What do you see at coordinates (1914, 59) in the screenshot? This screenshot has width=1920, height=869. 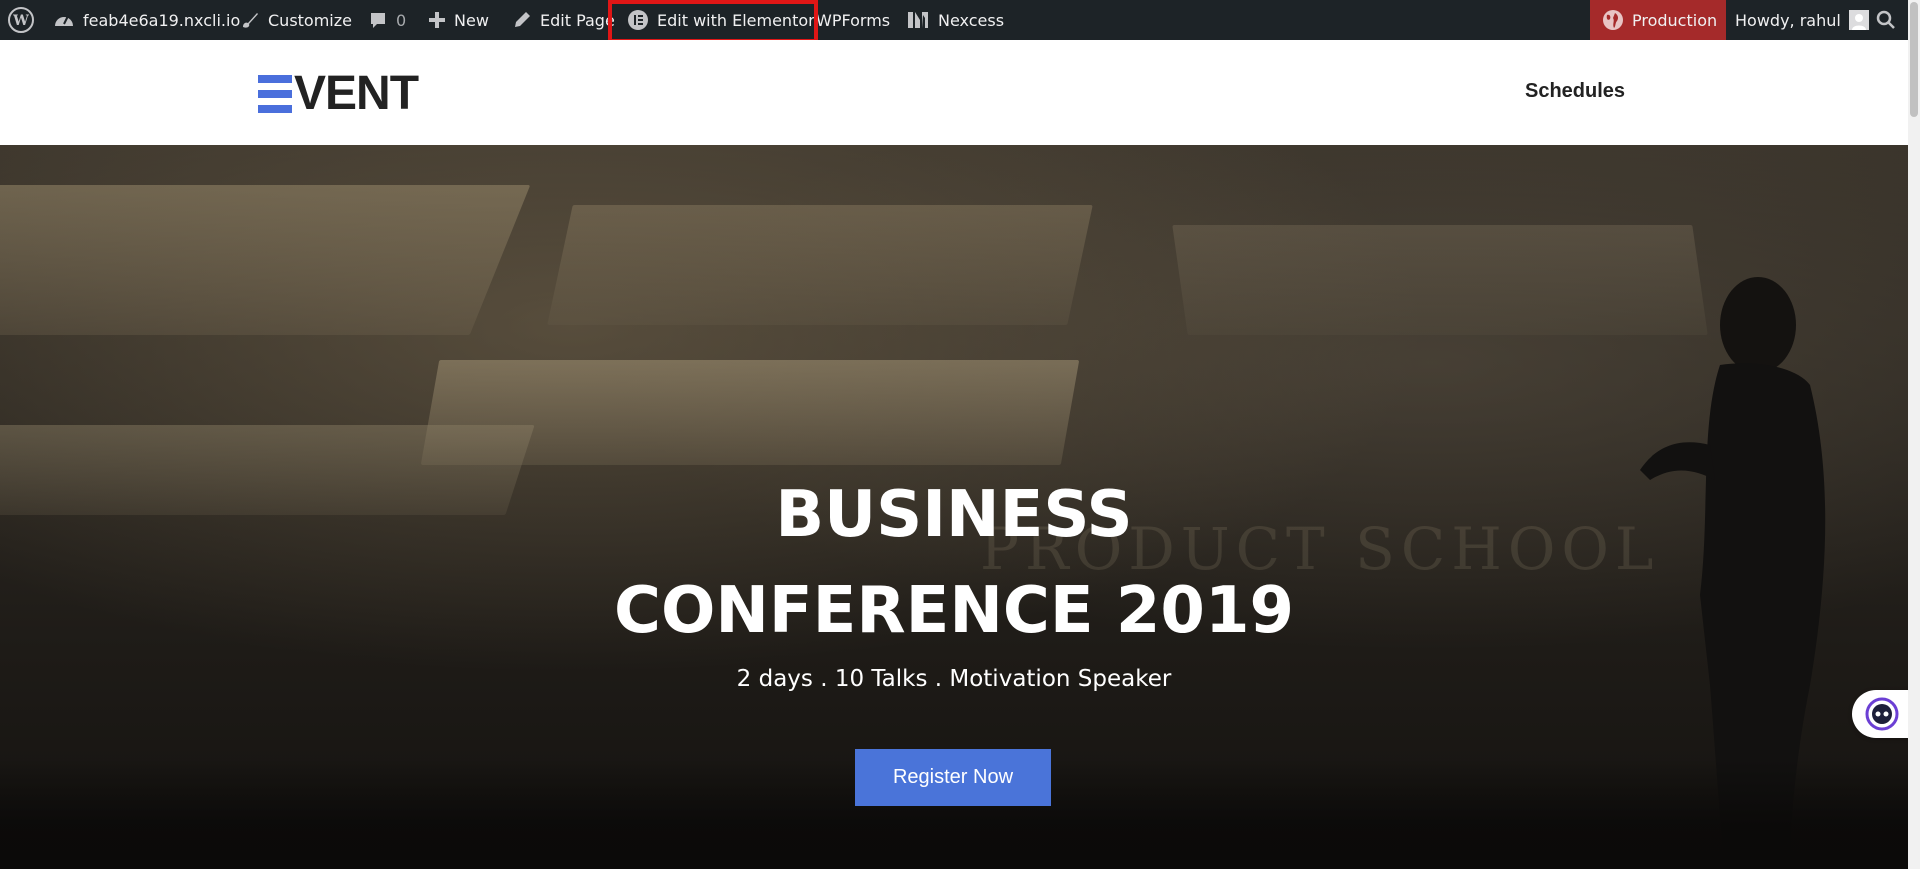 I see `scrollbar-thumb` at bounding box center [1914, 59].